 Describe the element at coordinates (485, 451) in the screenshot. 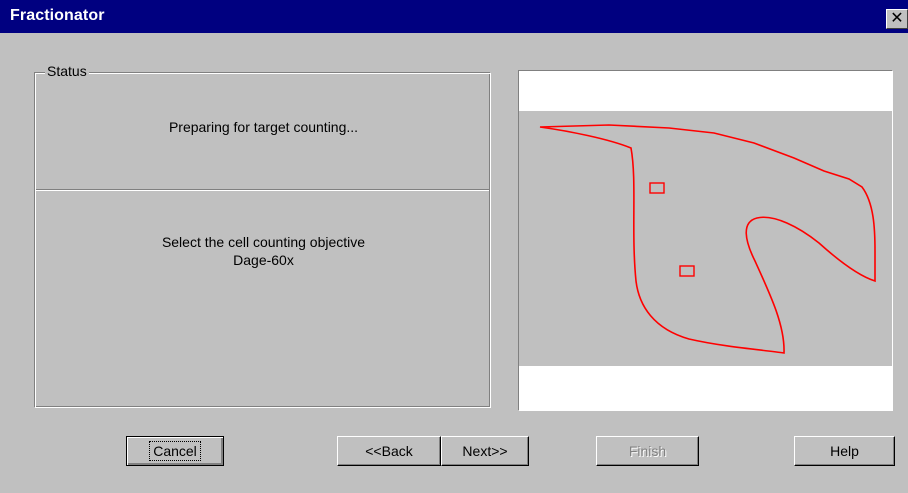

I see `next-button: Next>>` at that location.